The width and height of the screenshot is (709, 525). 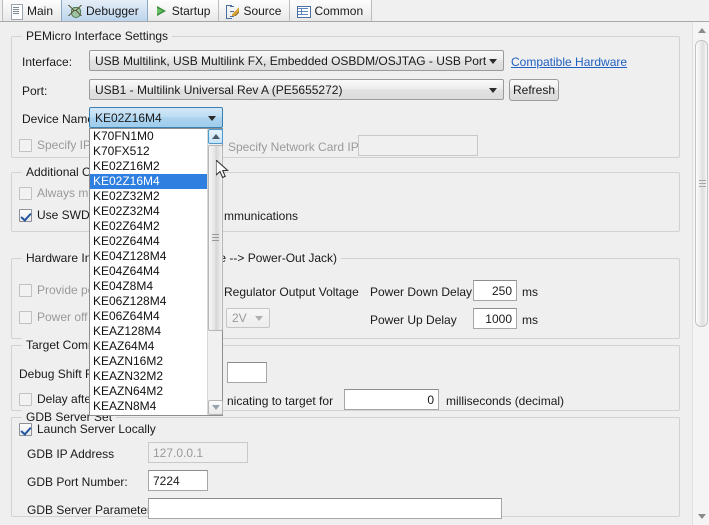 I want to click on gdb-ip-address-field: 127.0.0.1, so click(x=198, y=452).